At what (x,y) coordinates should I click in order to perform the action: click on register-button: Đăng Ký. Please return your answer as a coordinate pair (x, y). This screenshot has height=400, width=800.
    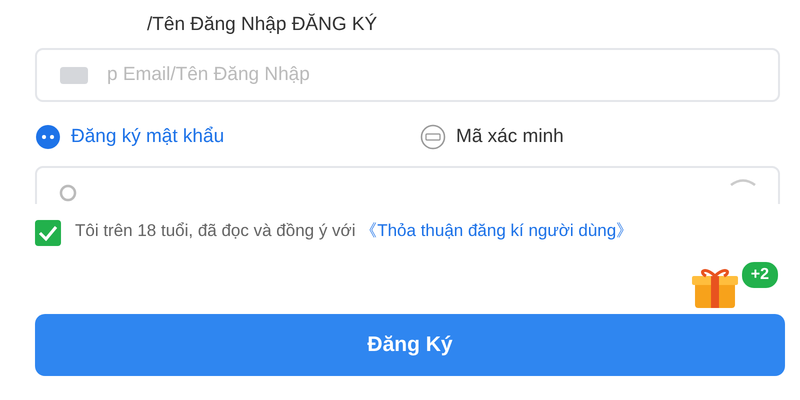
    Looking at the image, I should click on (410, 345).